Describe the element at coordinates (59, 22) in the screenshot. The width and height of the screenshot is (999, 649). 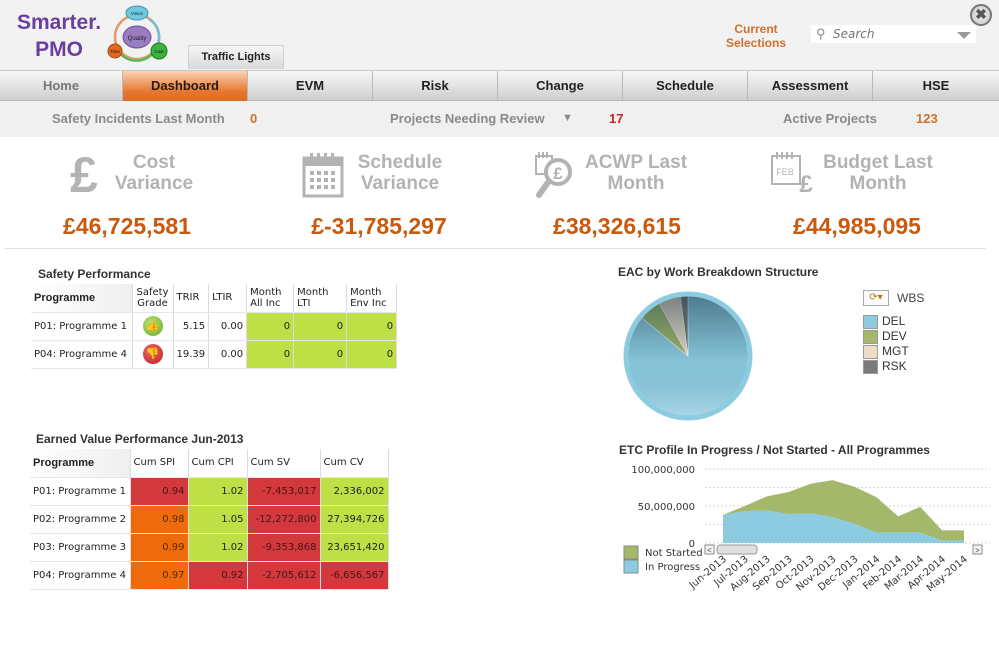
I see `logo-line-1: Smarter.` at that location.